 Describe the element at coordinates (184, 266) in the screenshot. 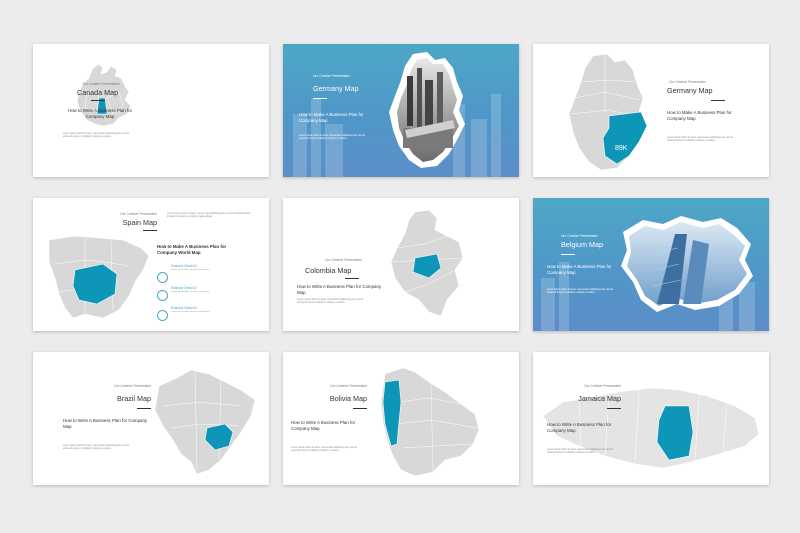

I see `detail-title: Example Detail #1` at that location.